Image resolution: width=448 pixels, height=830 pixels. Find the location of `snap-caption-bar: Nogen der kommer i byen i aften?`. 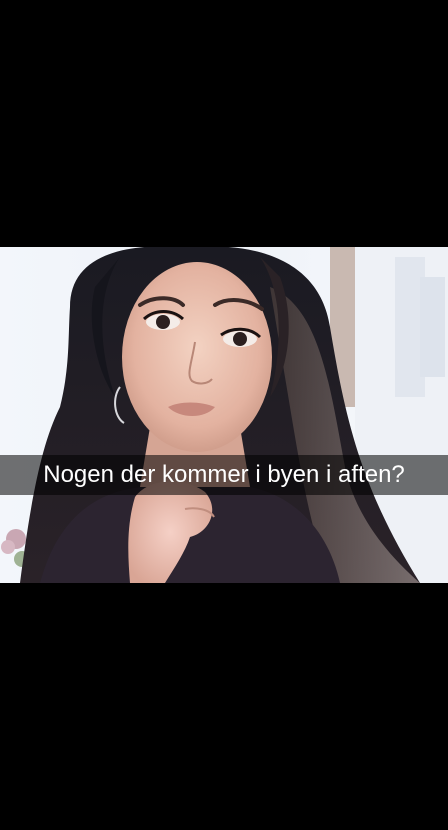

snap-caption-bar: Nogen der kommer i byen i aften? is located at coordinates (224, 475).